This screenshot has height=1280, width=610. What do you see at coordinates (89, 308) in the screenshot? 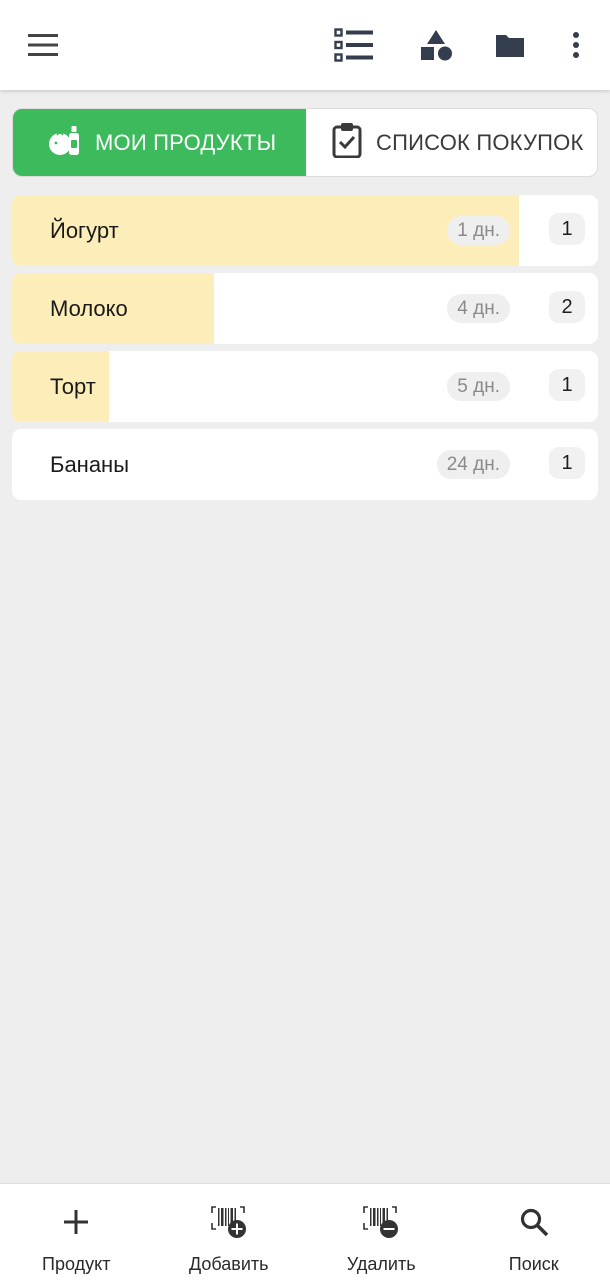
I see `product-name: Молоко` at bounding box center [89, 308].